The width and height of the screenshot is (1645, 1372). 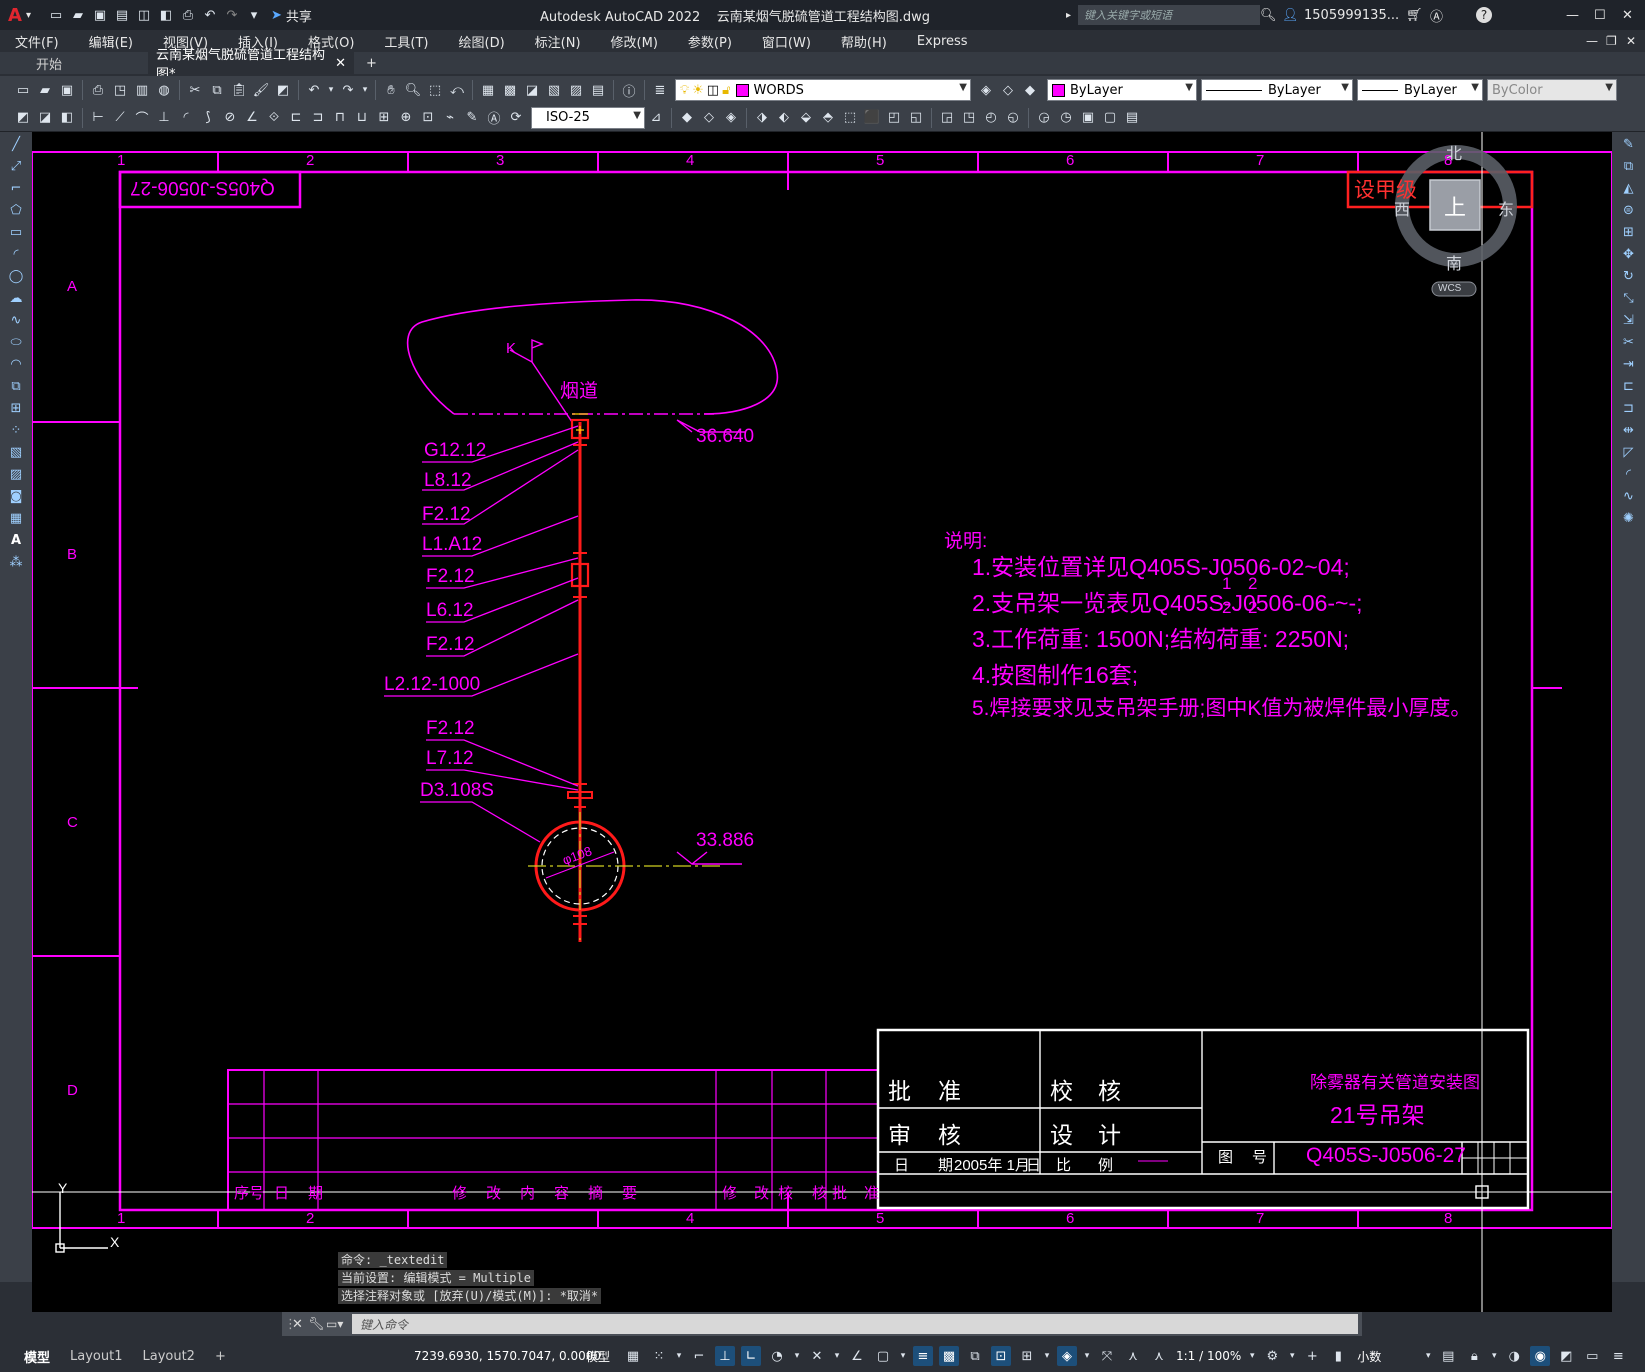 I want to click on menu-tools: 工具(T), so click(x=406, y=41).